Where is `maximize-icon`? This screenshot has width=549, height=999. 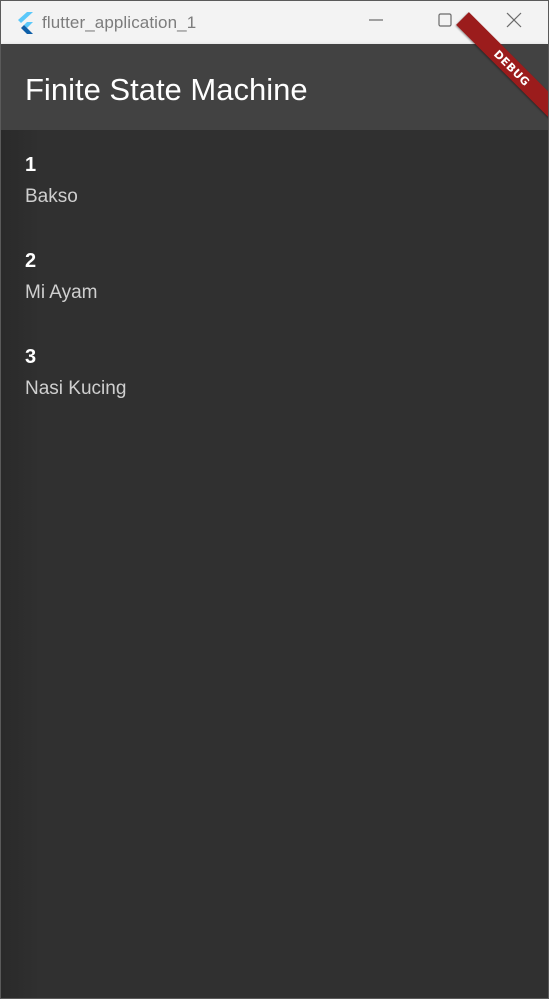
maximize-icon is located at coordinates (444, 22).